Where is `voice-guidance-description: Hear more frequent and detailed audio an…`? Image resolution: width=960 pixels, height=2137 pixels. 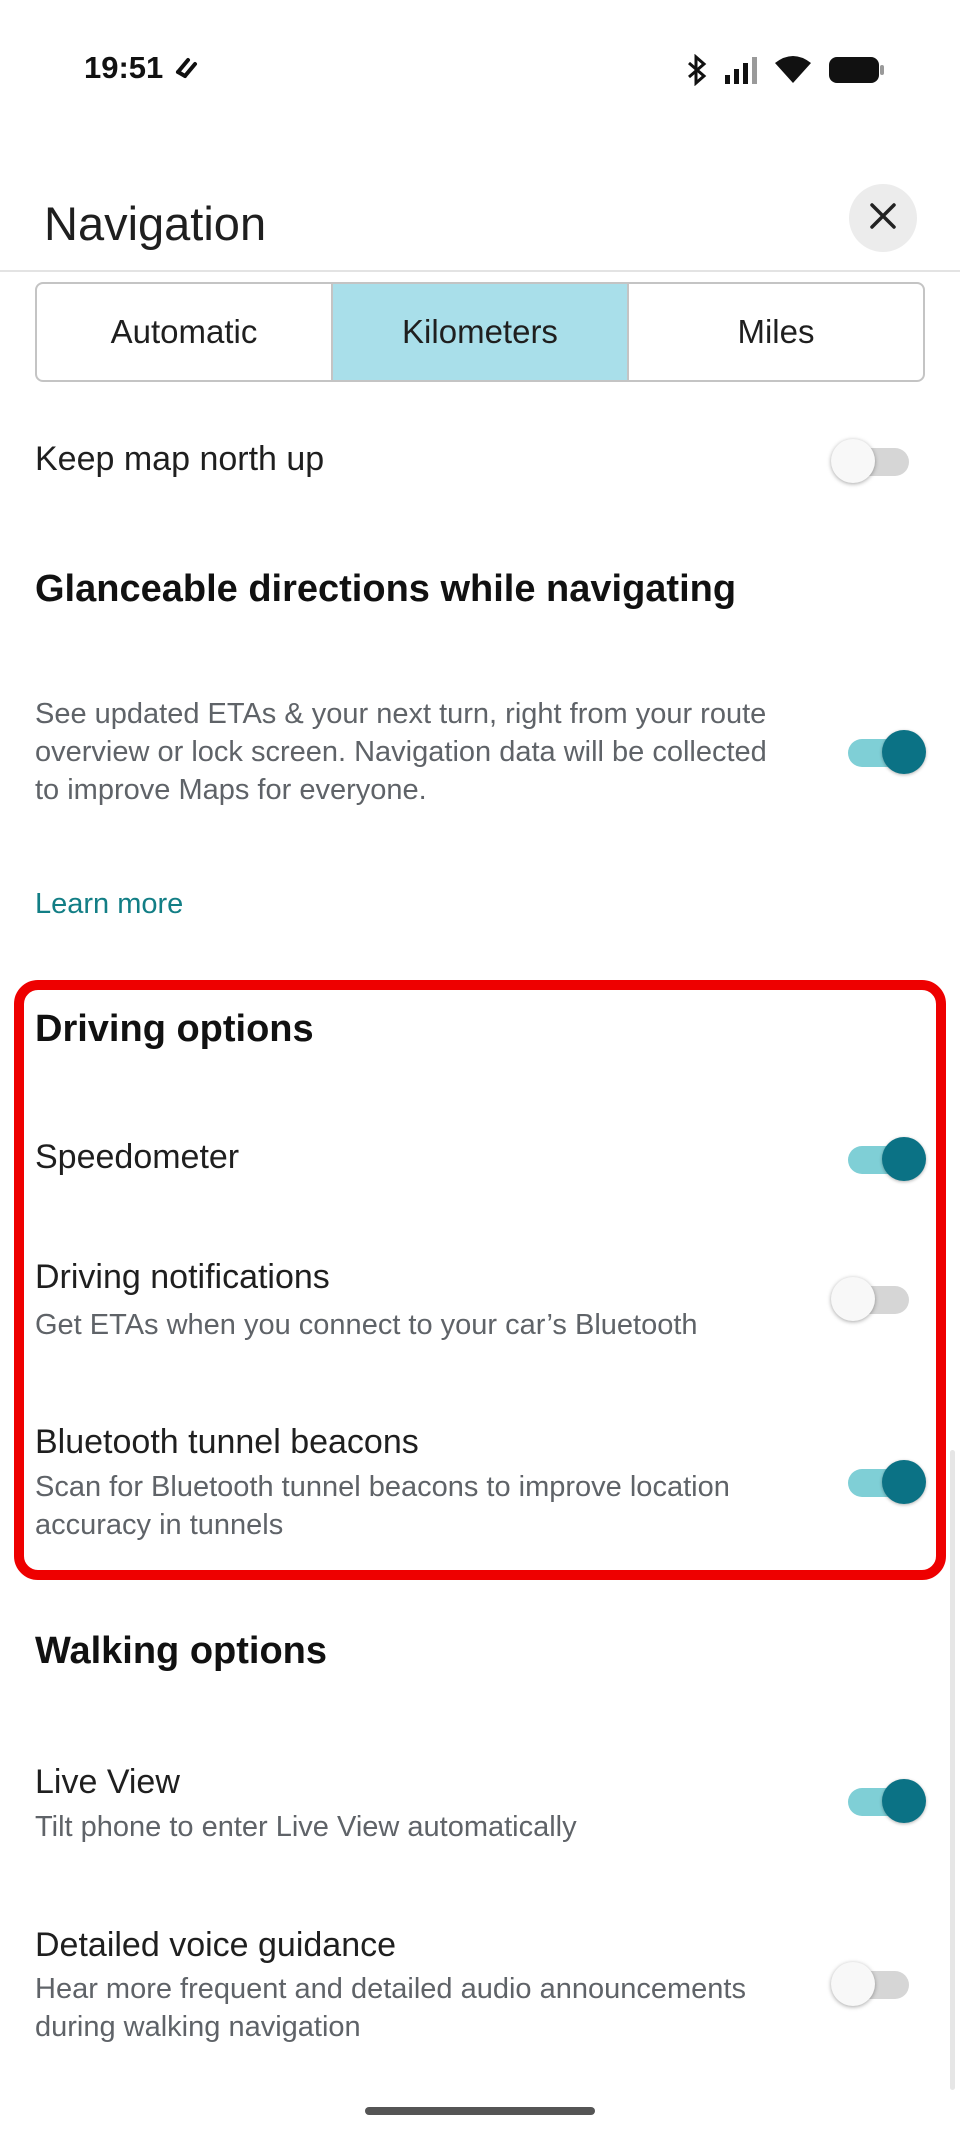
voice-guidance-description: Hear more frequent and detailed audio an… is located at coordinates (390, 2008).